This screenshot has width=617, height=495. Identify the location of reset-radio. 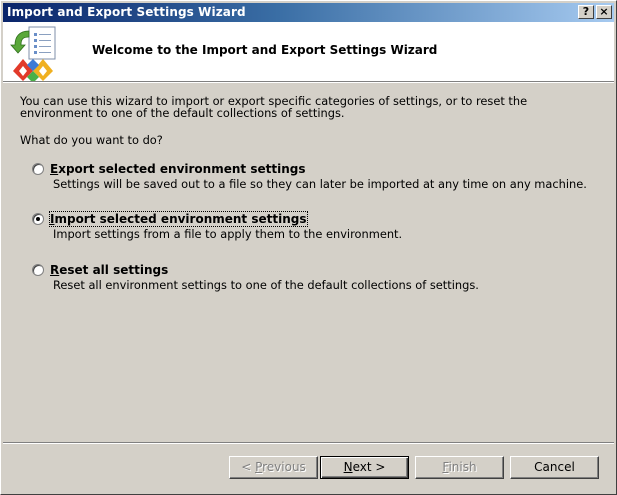
(38, 270).